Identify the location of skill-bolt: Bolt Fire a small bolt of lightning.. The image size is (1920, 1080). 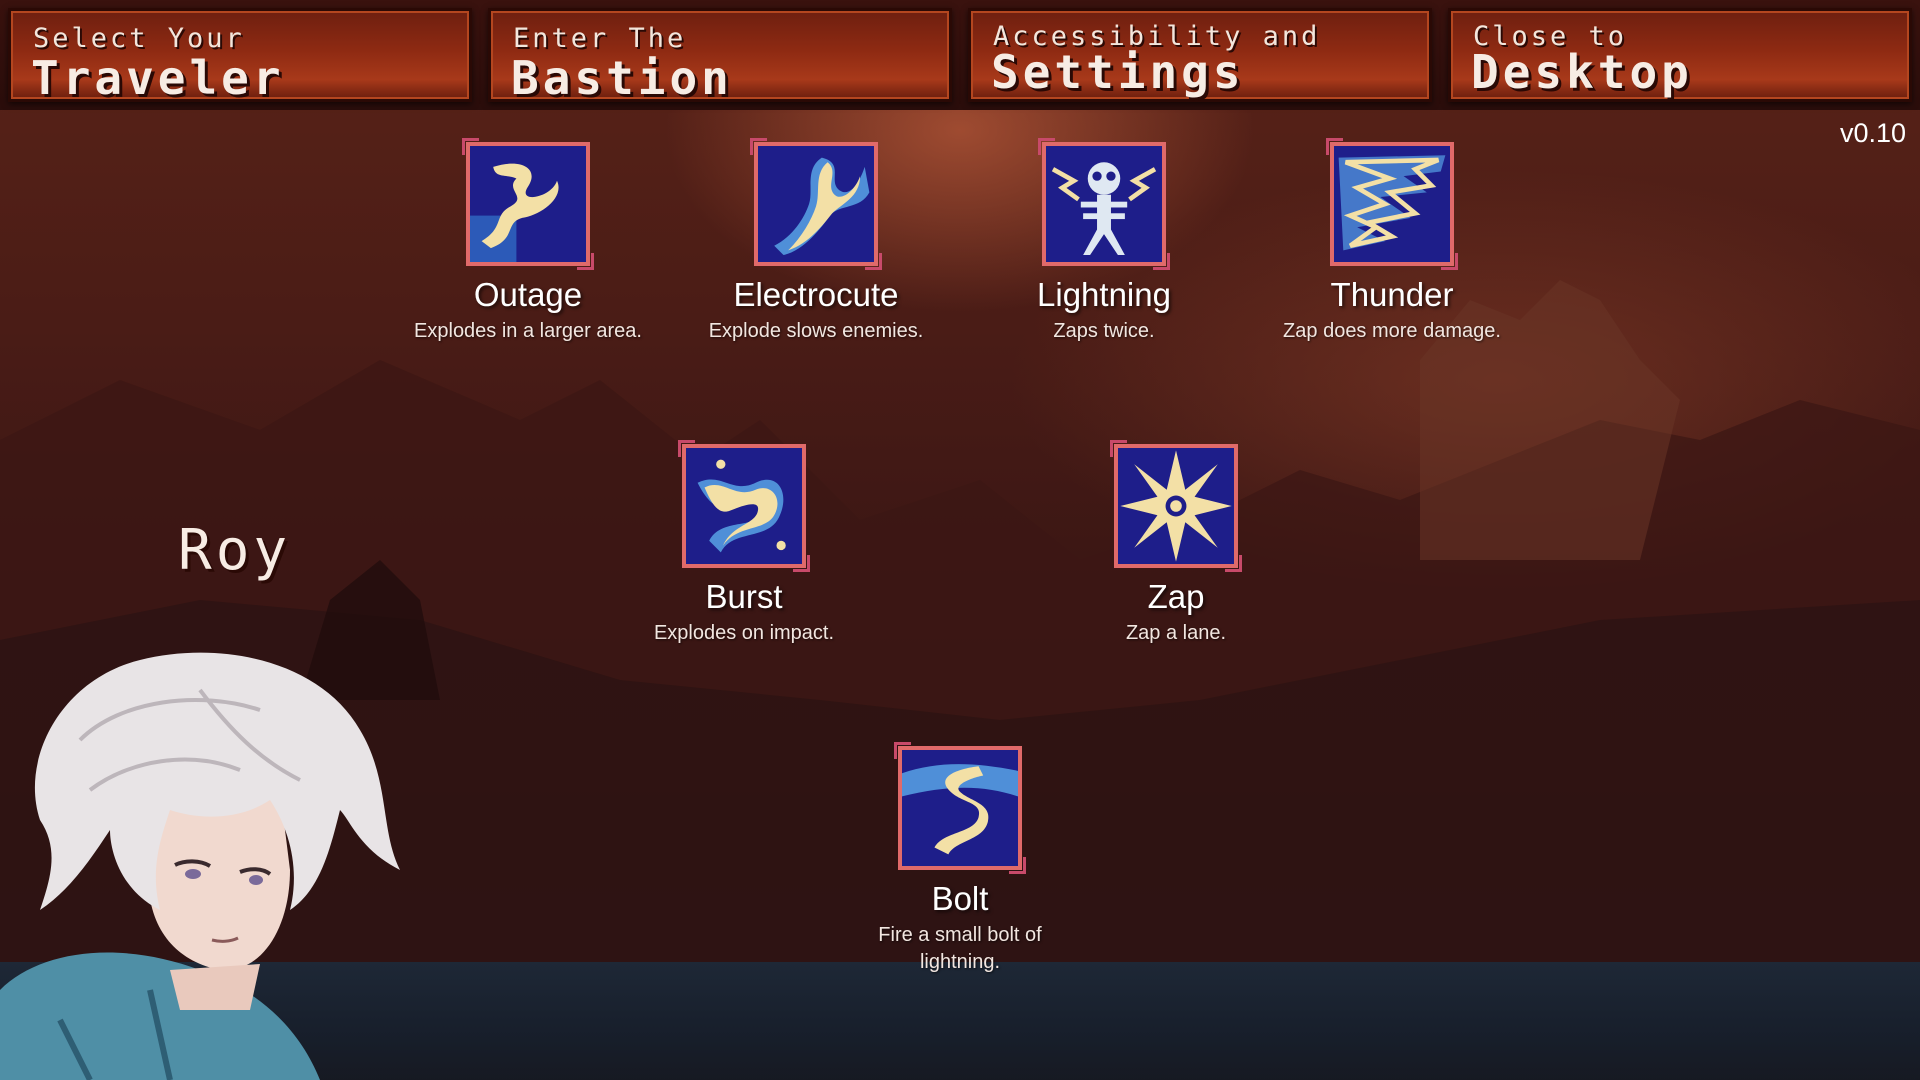
(960, 859).